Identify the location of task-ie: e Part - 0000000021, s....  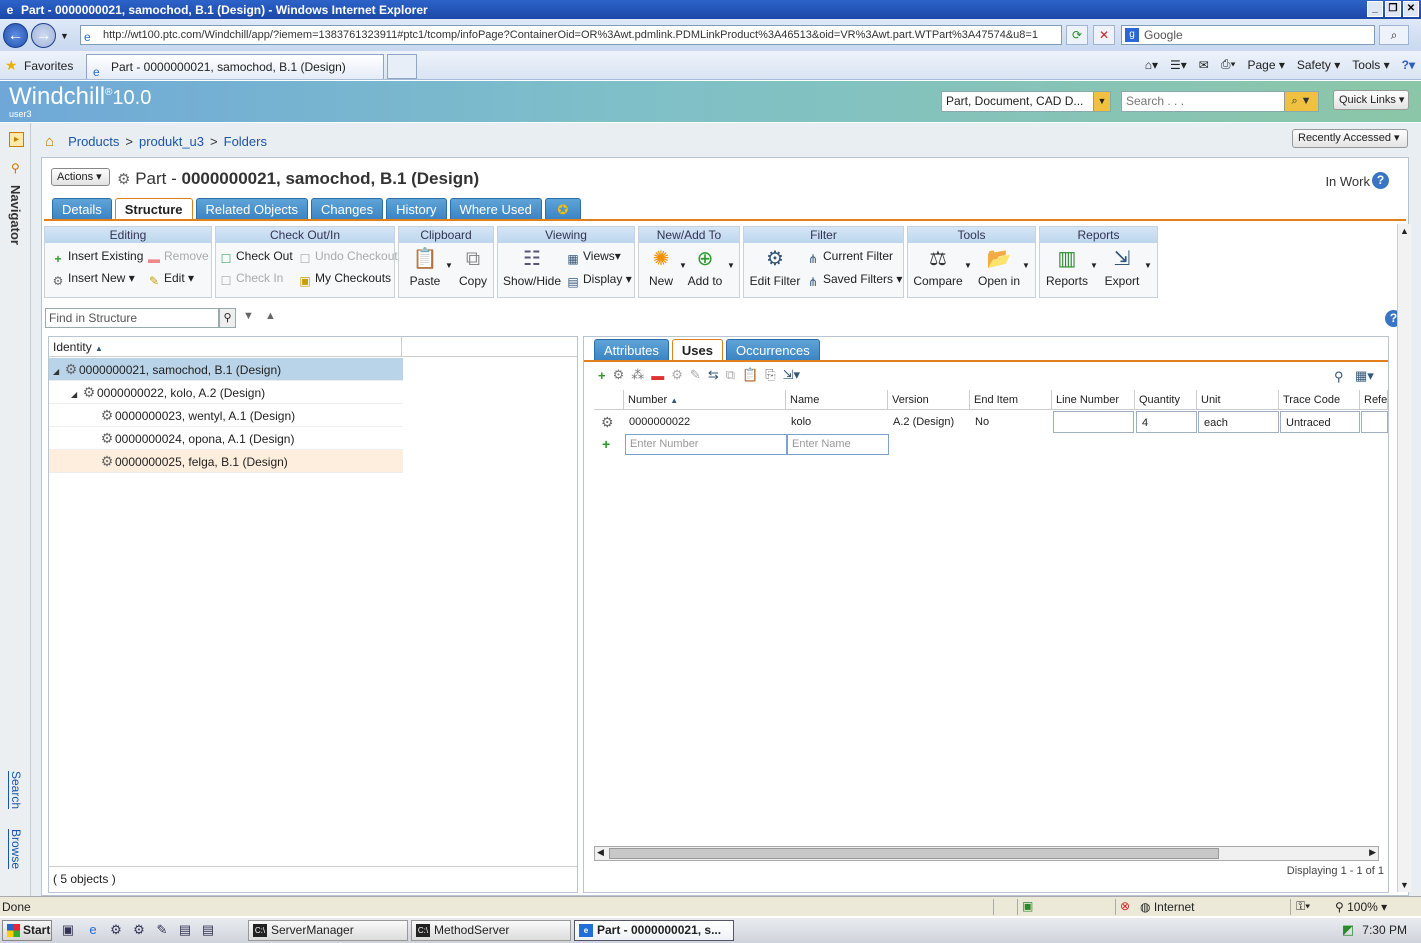
(654, 930).